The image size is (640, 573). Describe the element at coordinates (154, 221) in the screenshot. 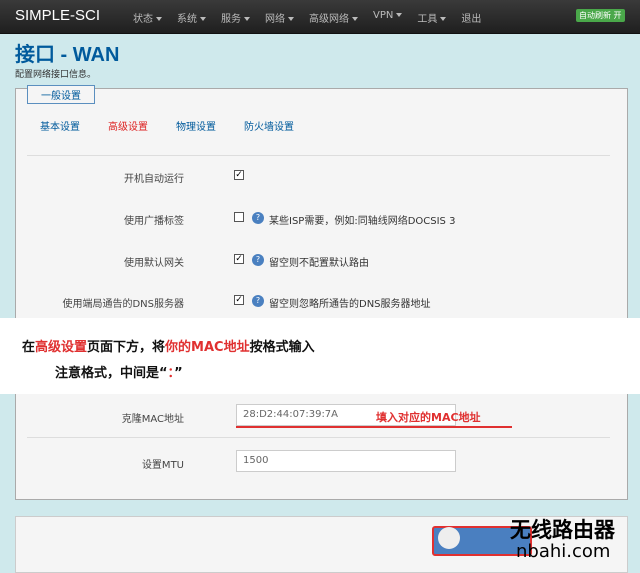

I see `broadcast-flag-label: 使用广播标签` at that location.